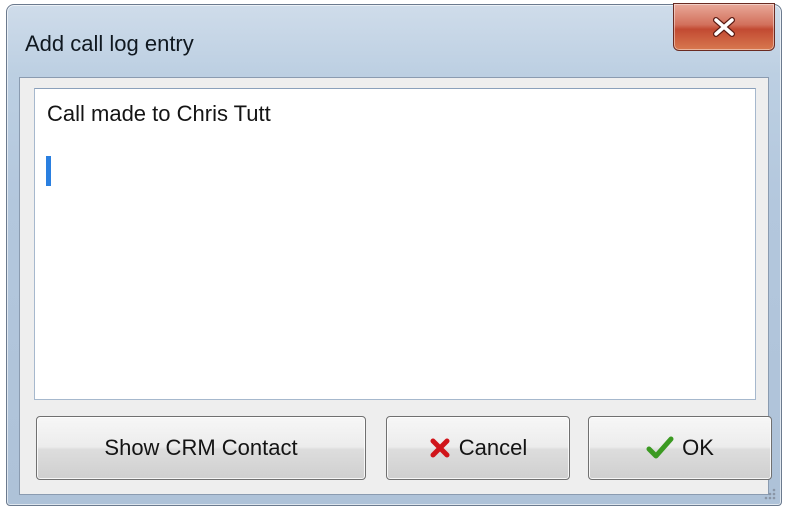  I want to click on close-icon, so click(724, 27).